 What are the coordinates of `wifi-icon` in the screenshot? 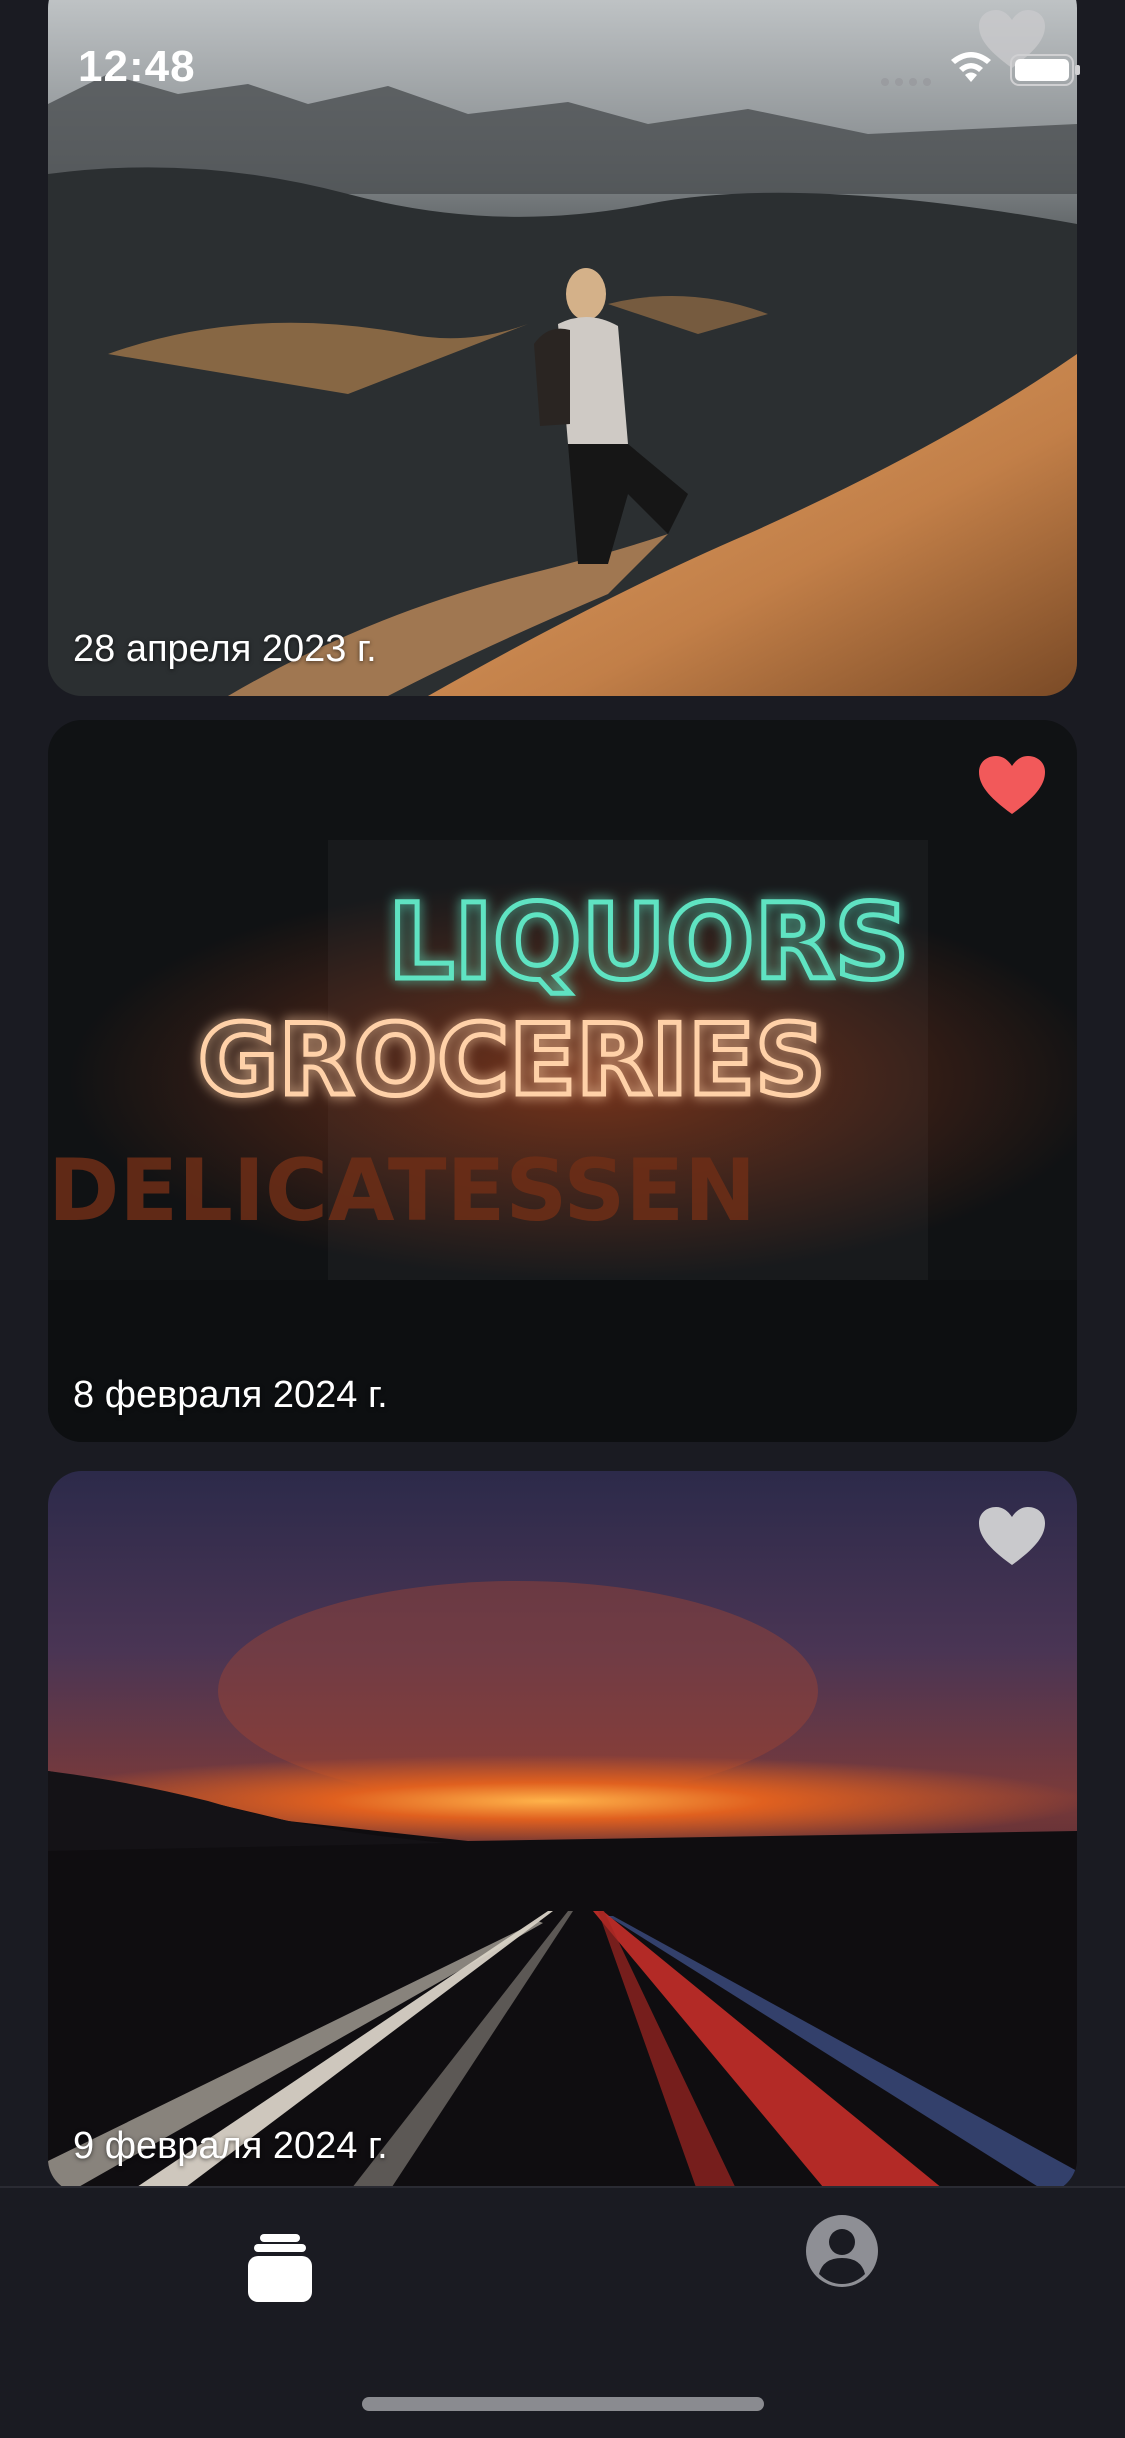 It's located at (971, 67).